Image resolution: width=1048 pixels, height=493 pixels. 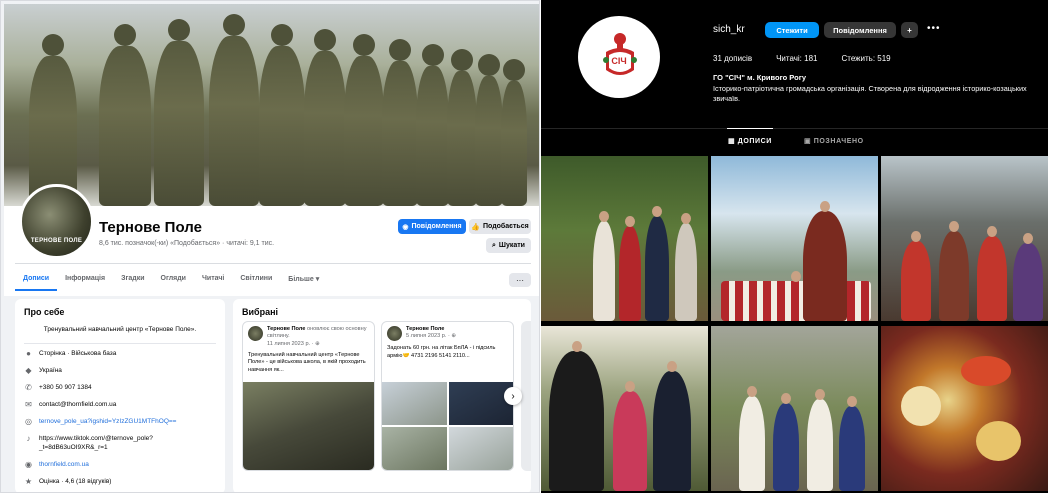 I want to click on info-text: Сторінка · Військова база, so click(x=78, y=353).